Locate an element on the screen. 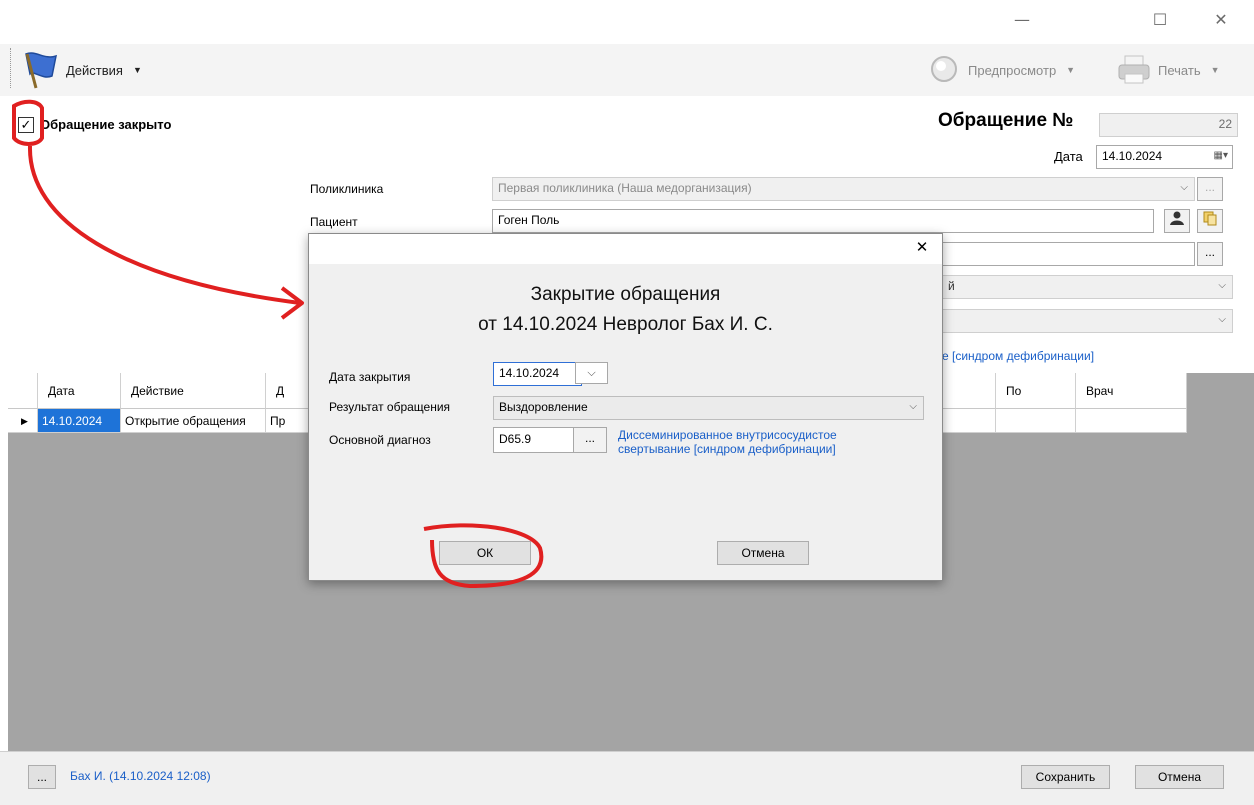  cell-action: Открытие обращения is located at coordinates (193, 421).